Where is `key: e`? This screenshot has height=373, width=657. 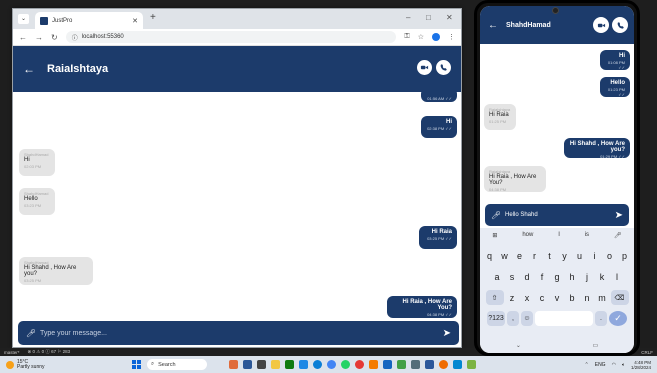 key: e is located at coordinates (519, 255).